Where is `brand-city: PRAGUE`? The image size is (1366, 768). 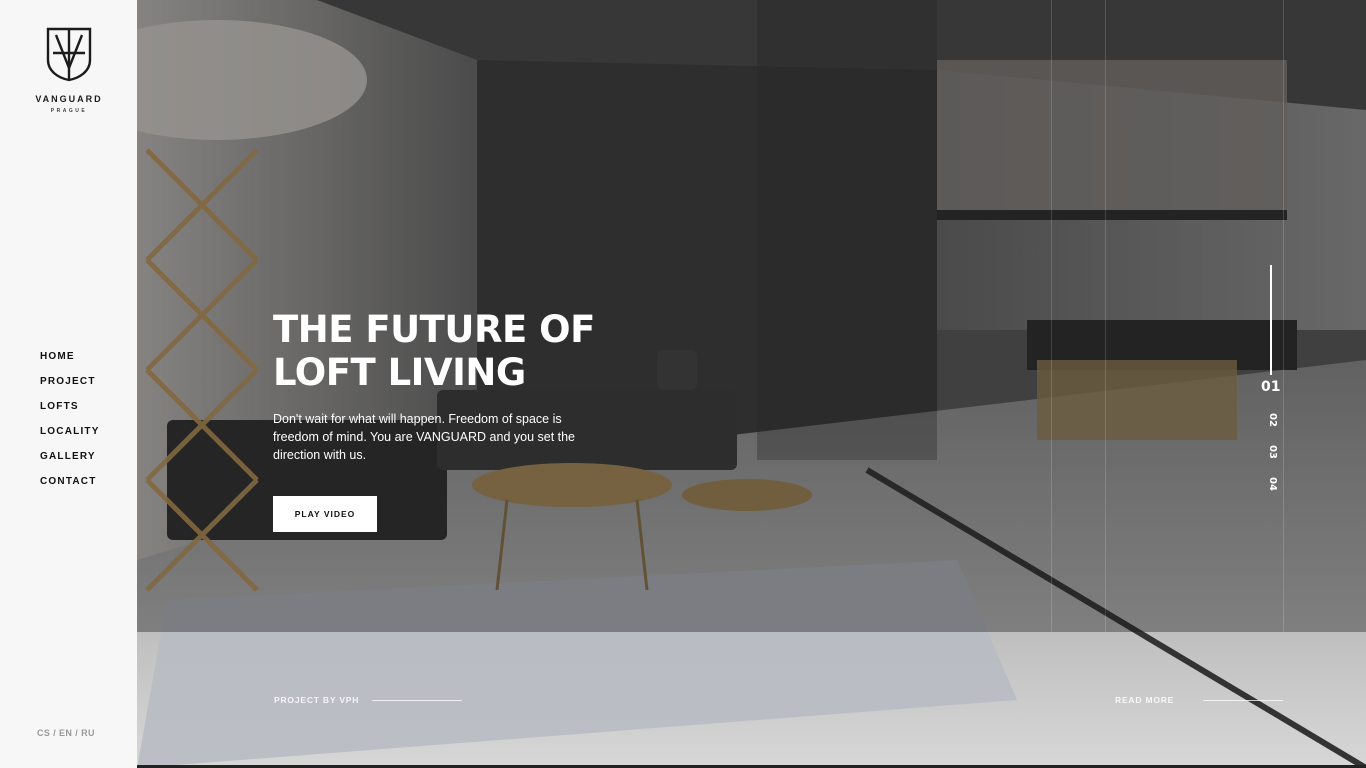 brand-city: PRAGUE is located at coordinates (69, 111).